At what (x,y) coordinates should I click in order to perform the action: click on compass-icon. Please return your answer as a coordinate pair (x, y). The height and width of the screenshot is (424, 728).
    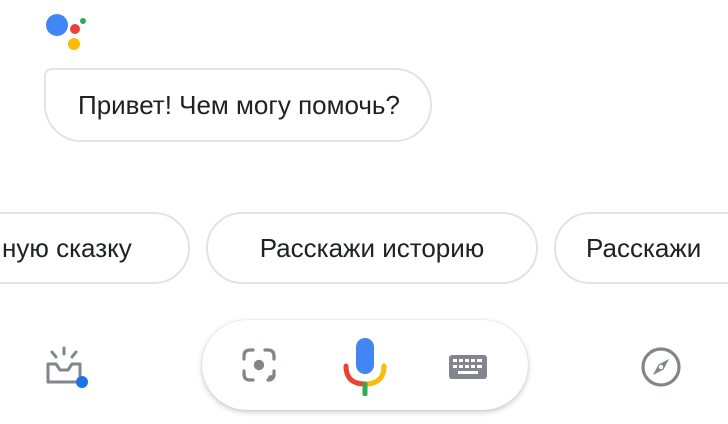
    Looking at the image, I should click on (661, 367).